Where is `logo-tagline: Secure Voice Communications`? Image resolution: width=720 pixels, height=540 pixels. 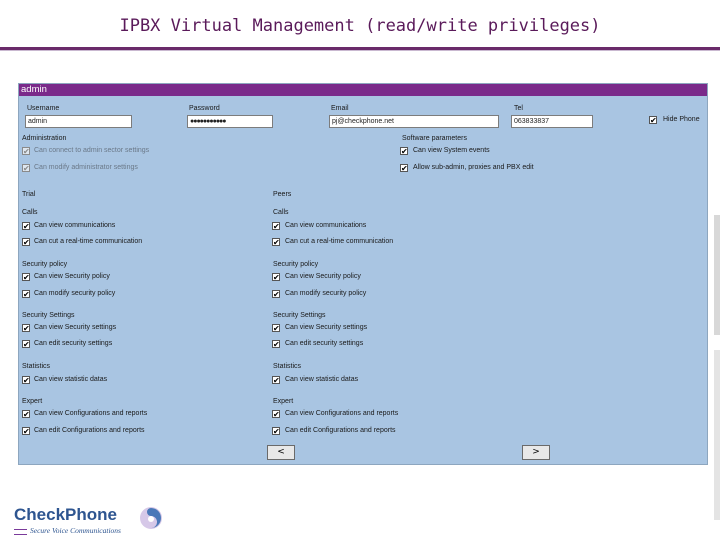
logo-tagline: Secure Voice Communications is located at coordinates (75, 530).